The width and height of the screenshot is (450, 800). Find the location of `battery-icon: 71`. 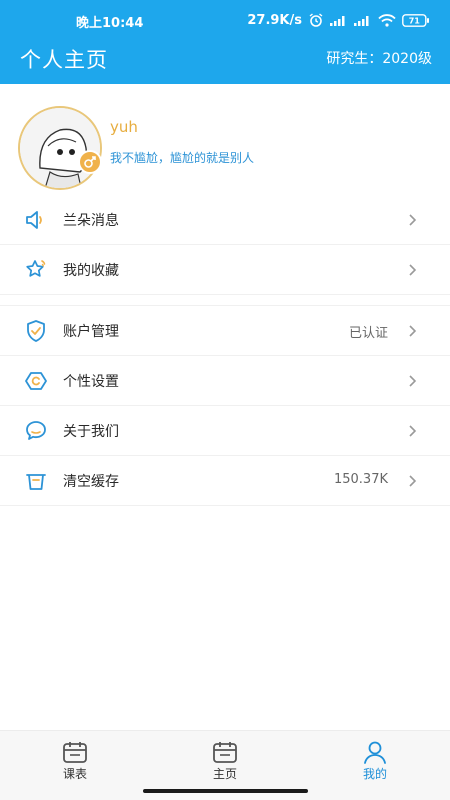

battery-icon: 71 is located at coordinates (415, 20).